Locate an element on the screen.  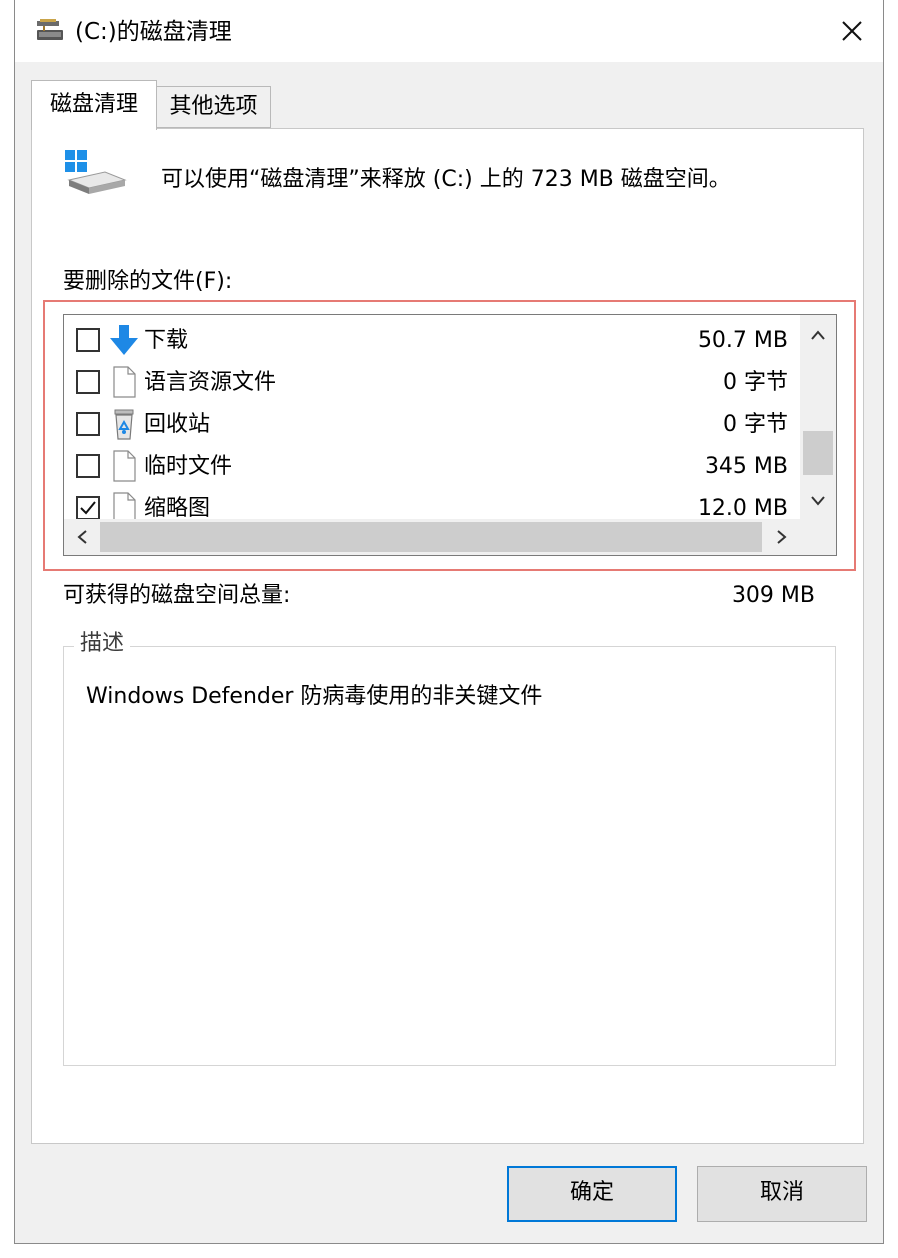
list-item-temp-files: 临时文件 345 MB is located at coordinates (432, 466).